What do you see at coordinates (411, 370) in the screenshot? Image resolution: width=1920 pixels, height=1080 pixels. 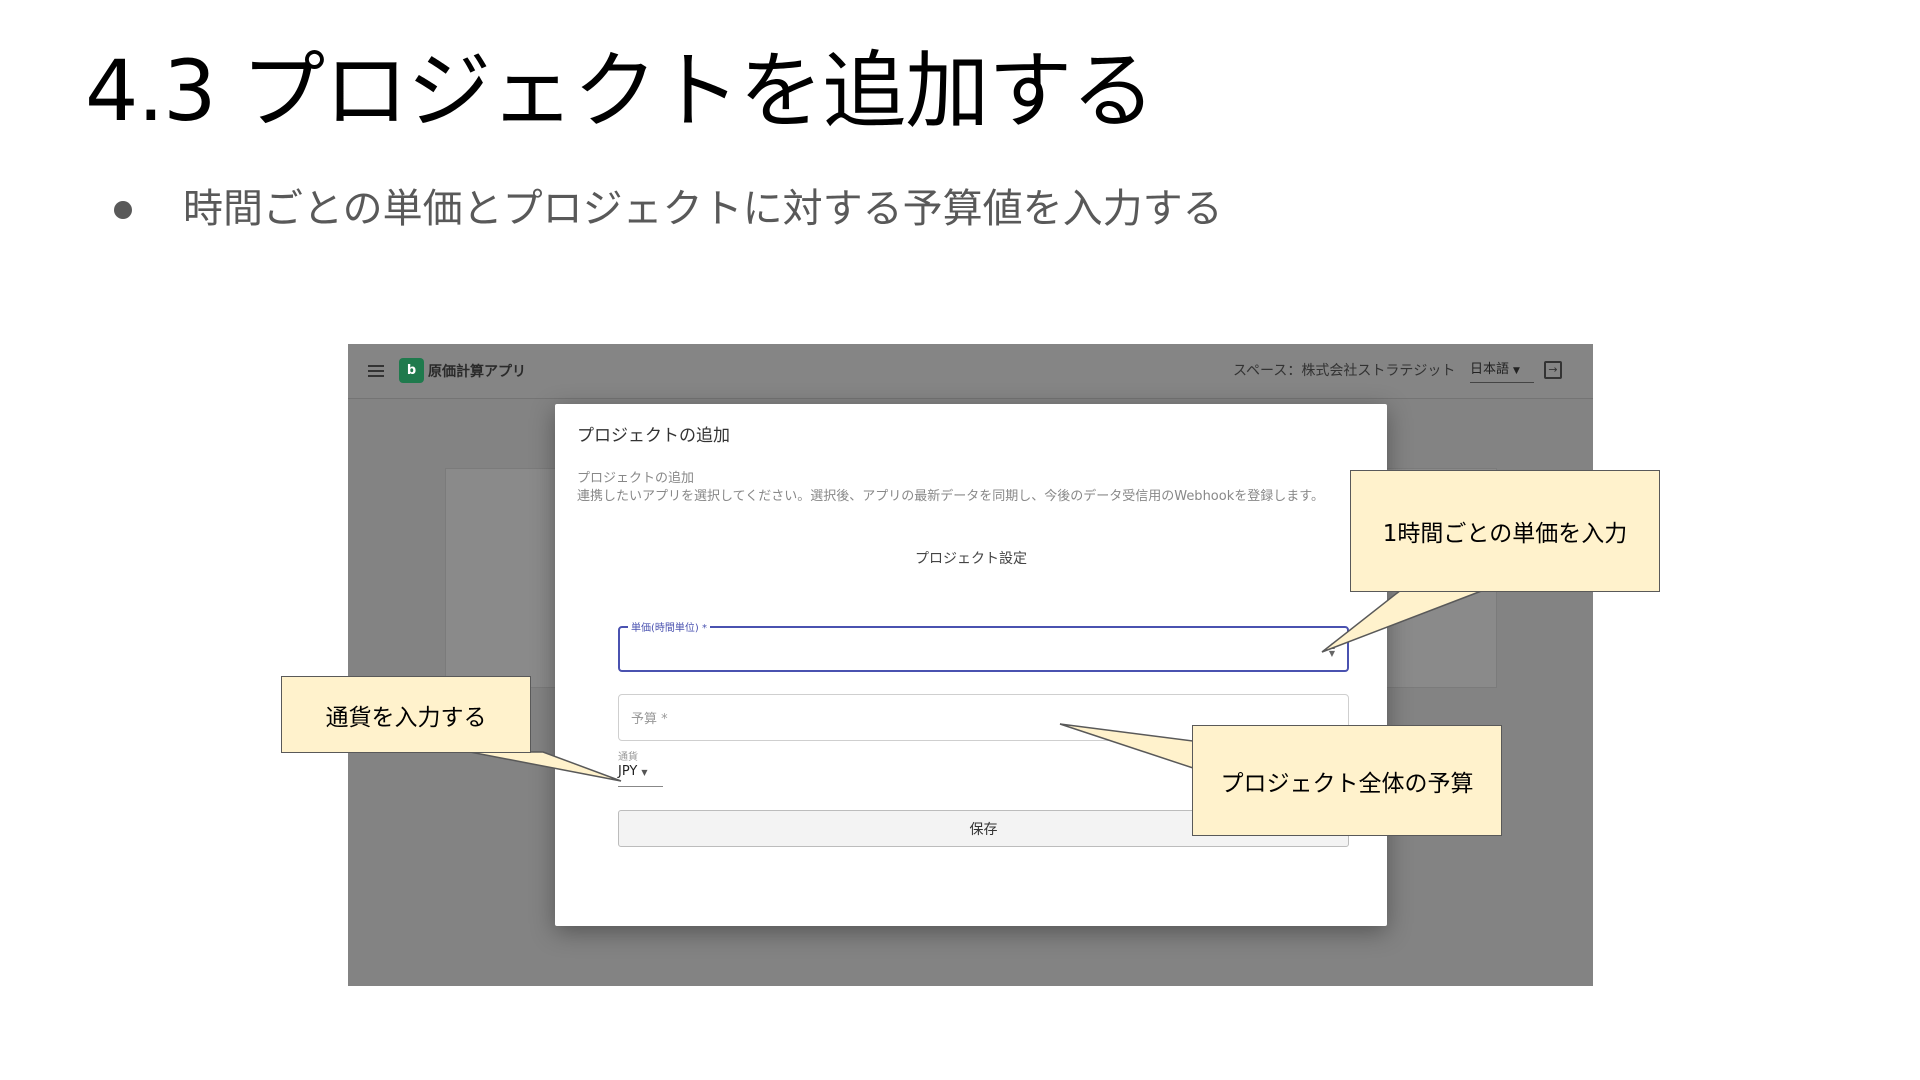 I see `app-logo-icon: b` at bounding box center [411, 370].